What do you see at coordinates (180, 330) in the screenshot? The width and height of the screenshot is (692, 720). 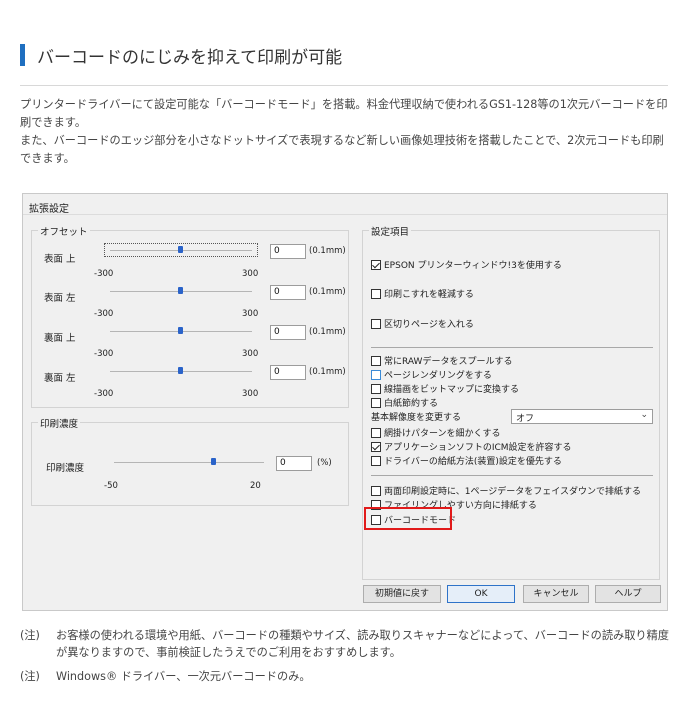 I see `offset-back-top-thumb` at bounding box center [180, 330].